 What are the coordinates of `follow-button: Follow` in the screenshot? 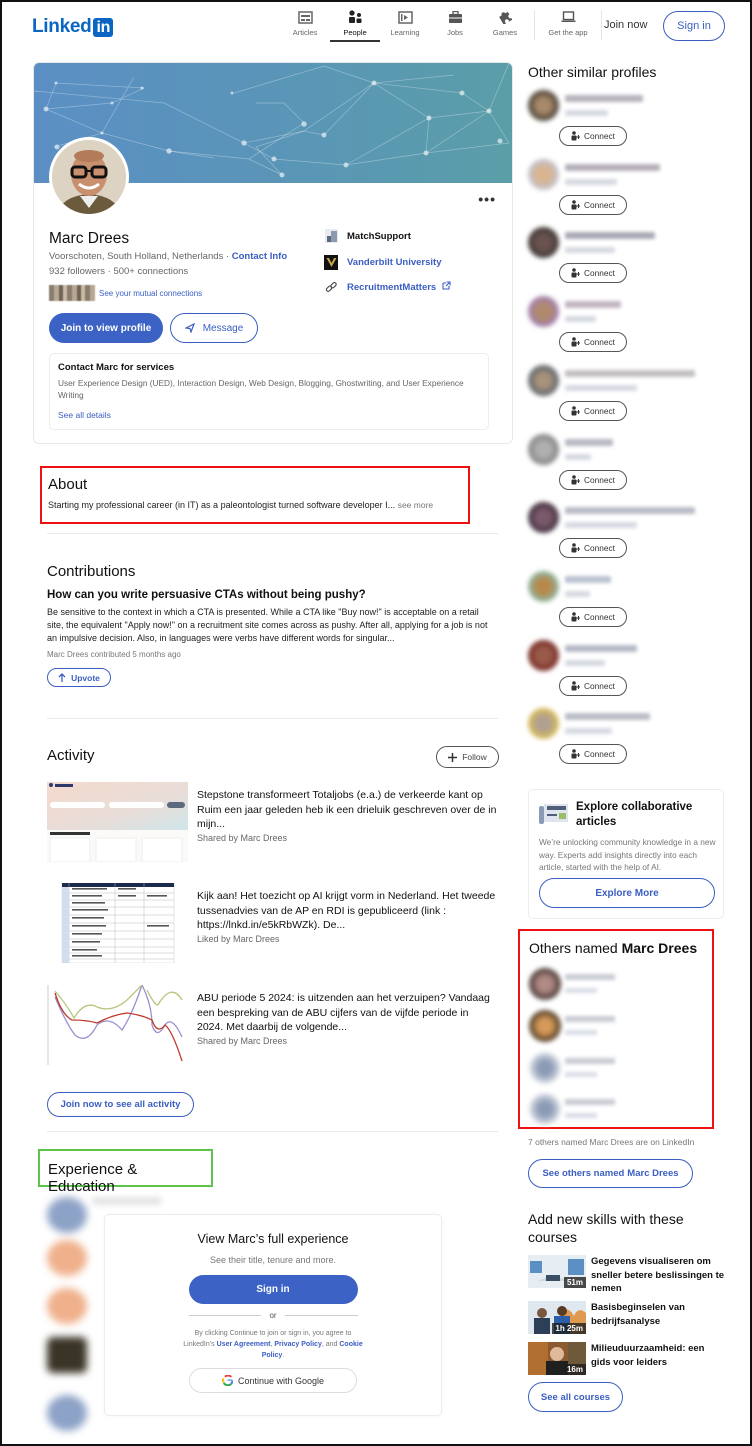 It's located at (467, 757).